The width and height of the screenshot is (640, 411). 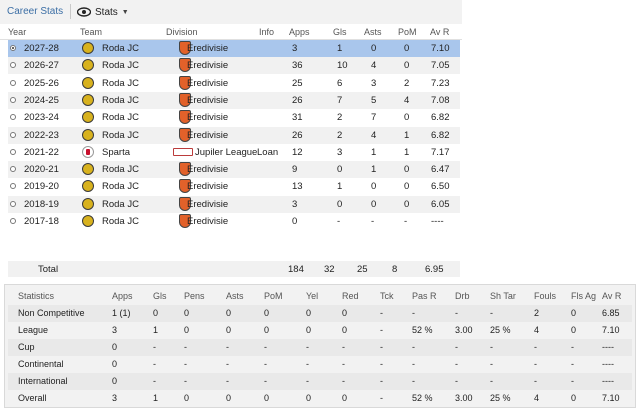 What do you see at coordinates (273, 296) in the screenshot?
I see `stat-col-pom: PoM` at bounding box center [273, 296].